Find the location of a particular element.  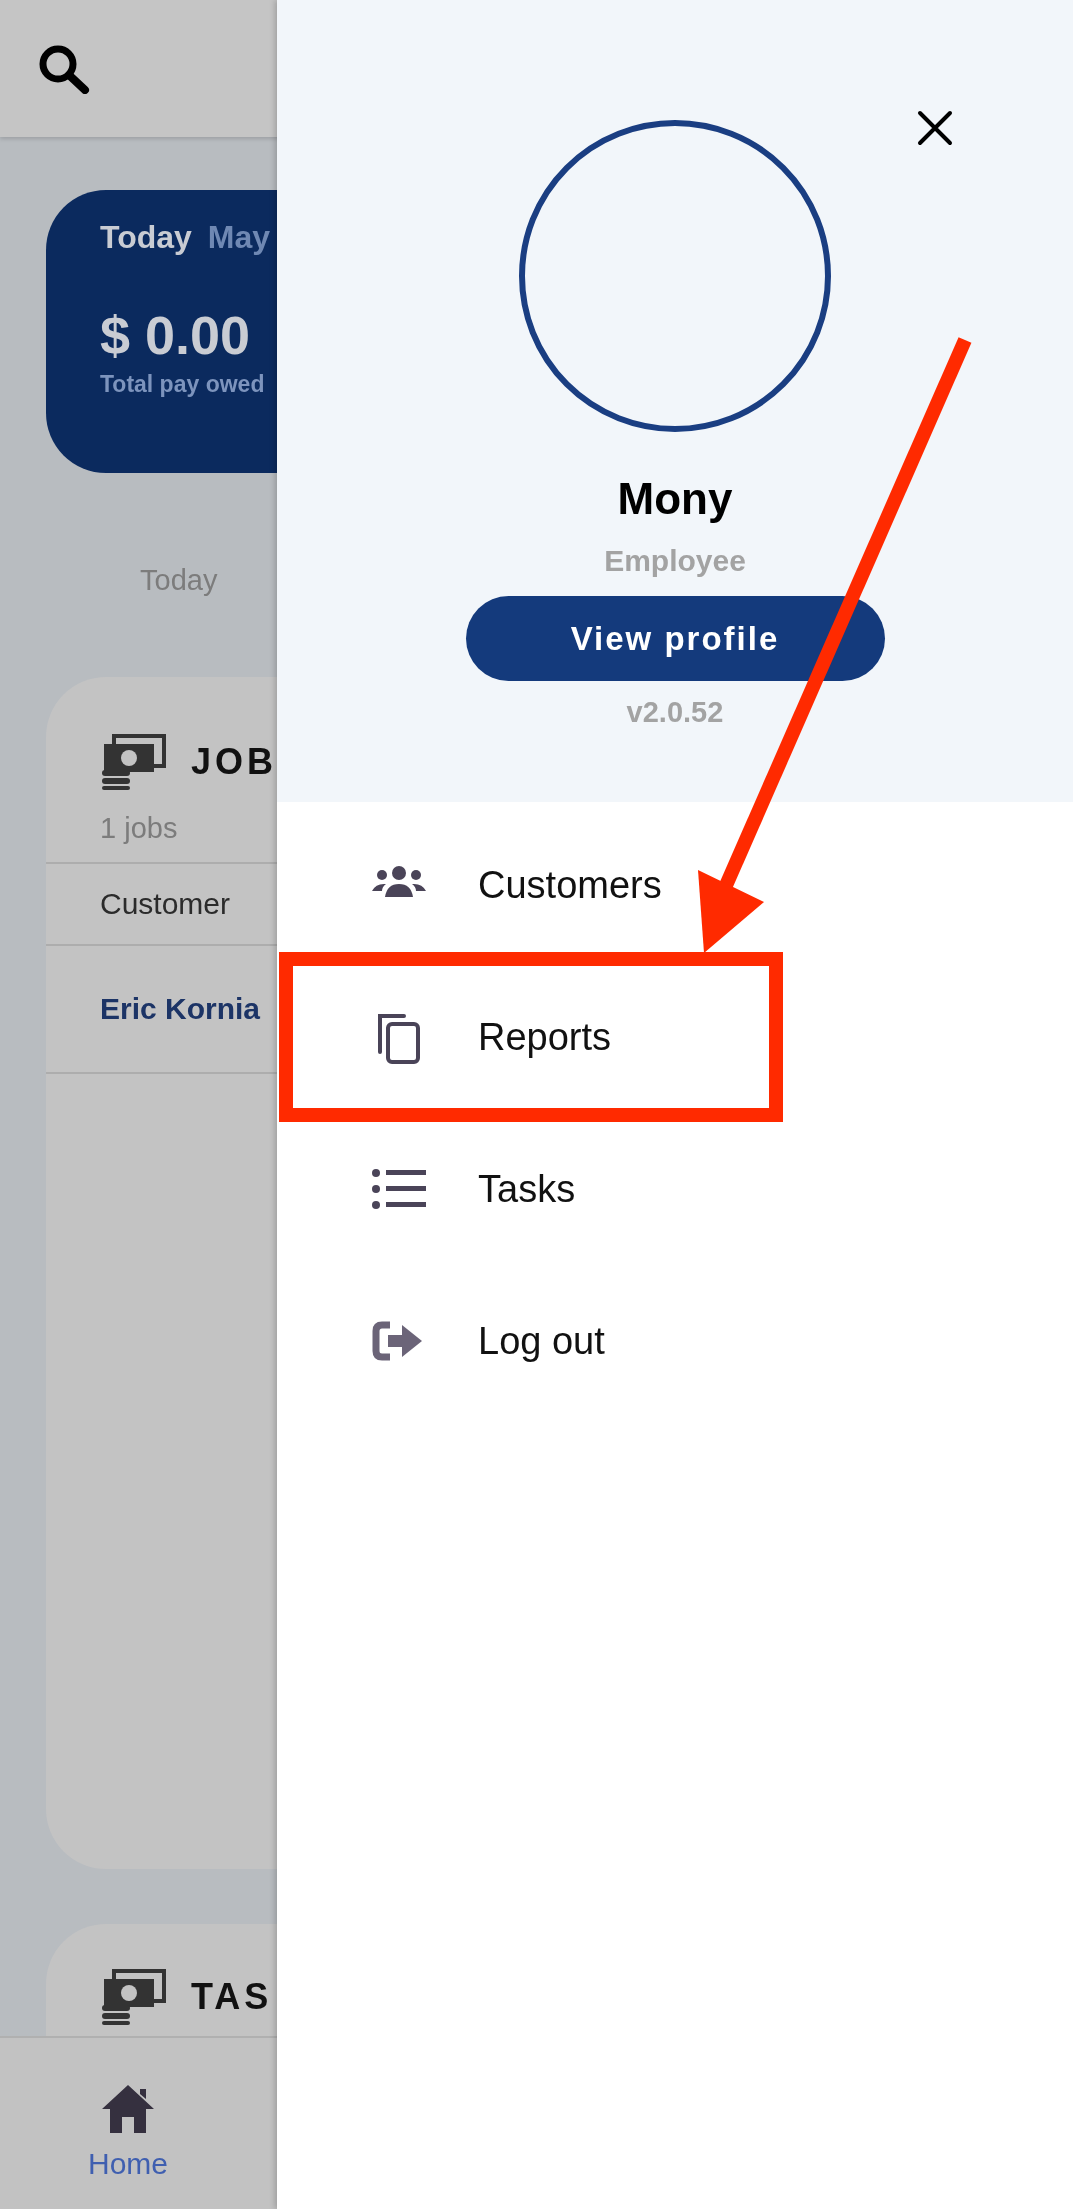

card-title: JOB is located at coordinates (234, 762).